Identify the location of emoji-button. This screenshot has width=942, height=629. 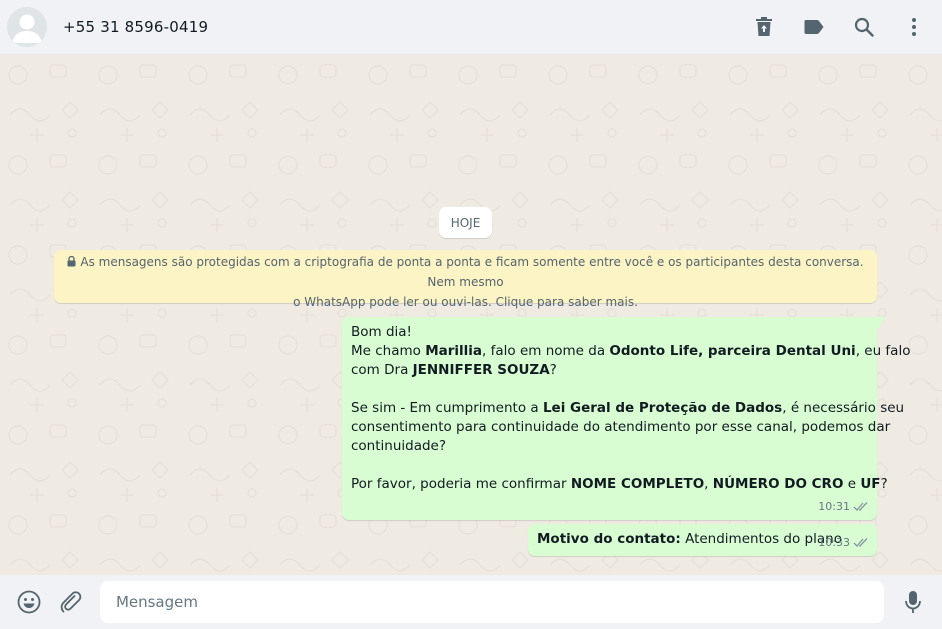
(29, 602).